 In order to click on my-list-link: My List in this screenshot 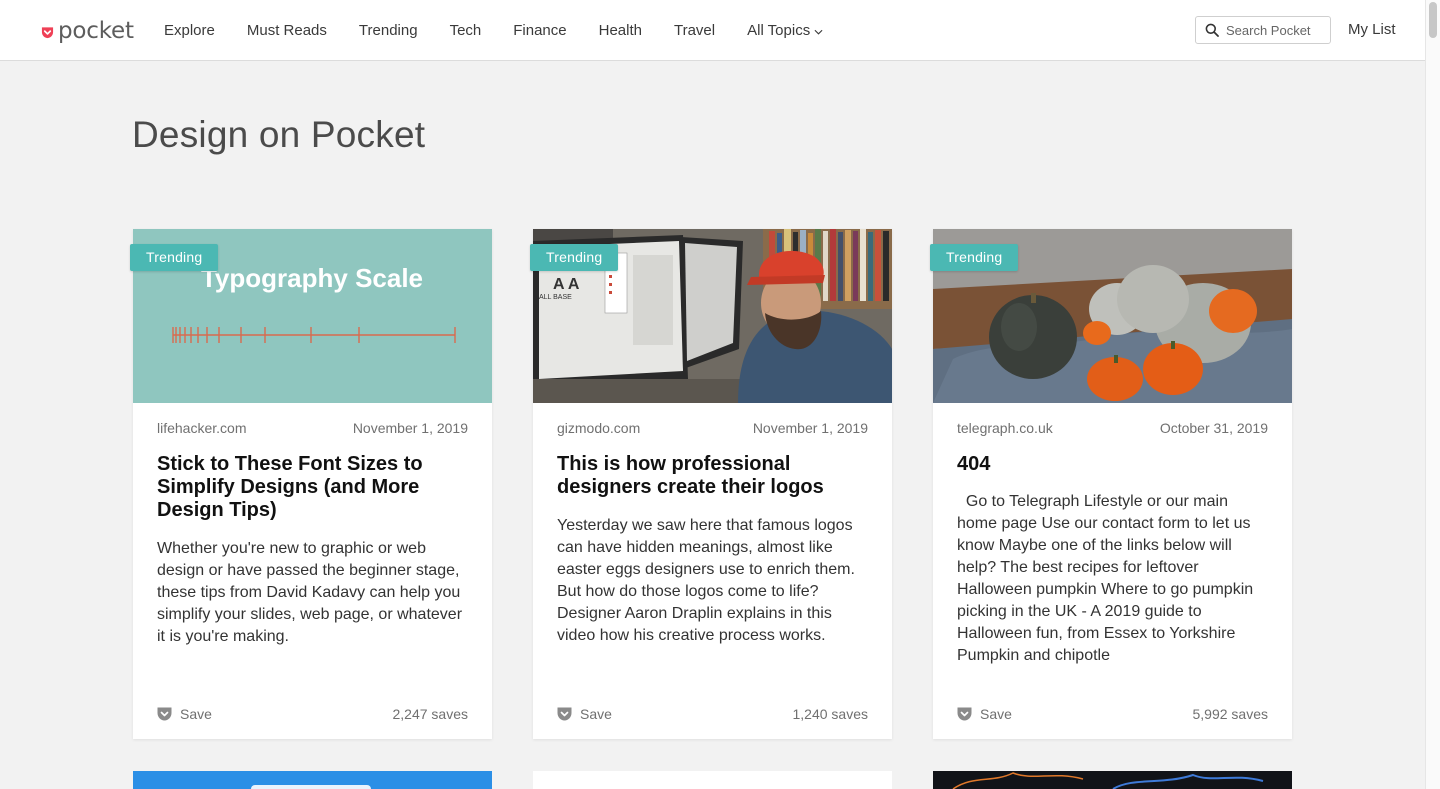, I will do `click(1372, 29)`.